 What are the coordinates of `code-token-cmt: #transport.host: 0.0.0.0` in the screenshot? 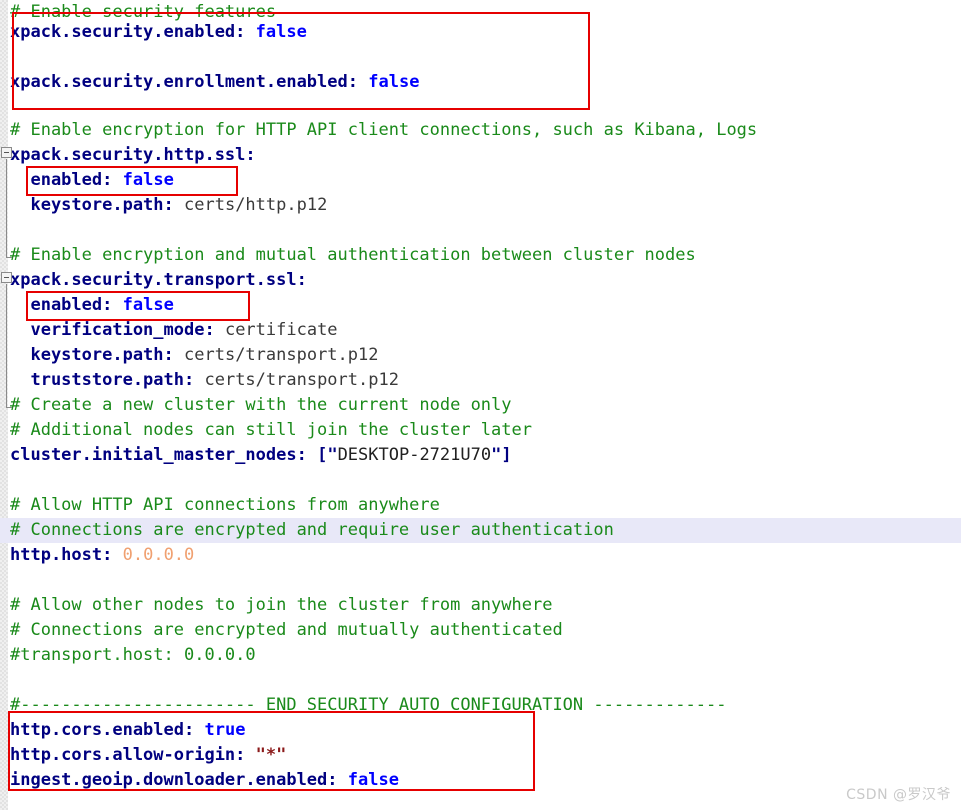 It's located at (133, 655).